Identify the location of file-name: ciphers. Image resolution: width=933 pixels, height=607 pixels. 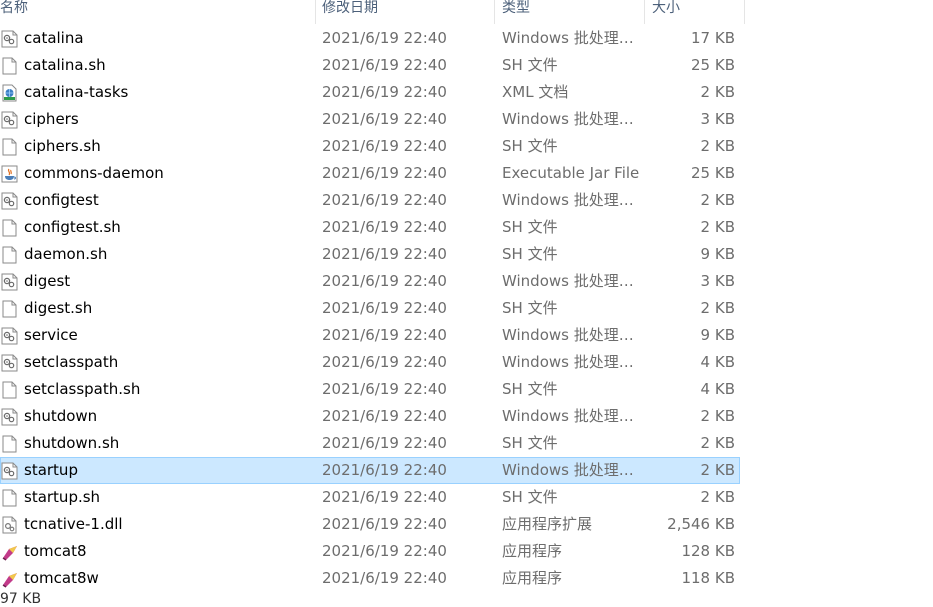
(51, 119).